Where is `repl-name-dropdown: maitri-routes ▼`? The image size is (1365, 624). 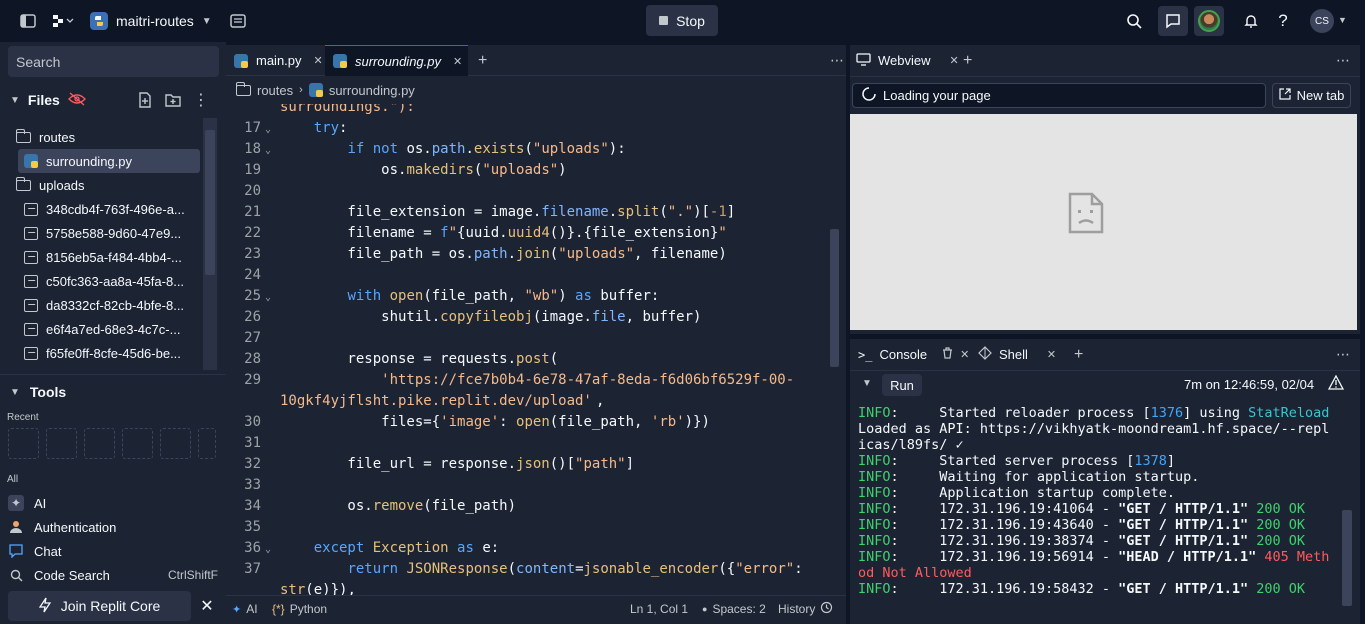 repl-name-dropdown: maitri-routes ▼ is located at coordinates (151, 21).